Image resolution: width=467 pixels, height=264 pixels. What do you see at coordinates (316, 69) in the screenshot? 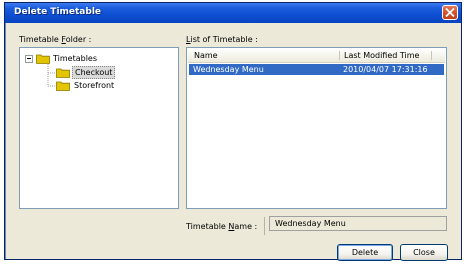
I see `table-row: Wednesday Menu 2010/04/07 17:31:16` at bounding box center [316, 69].